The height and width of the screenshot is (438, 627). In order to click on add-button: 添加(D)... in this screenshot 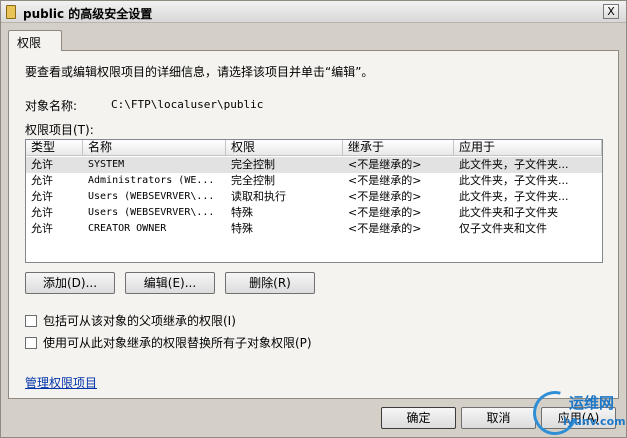, I will do `click(70, 283)`.